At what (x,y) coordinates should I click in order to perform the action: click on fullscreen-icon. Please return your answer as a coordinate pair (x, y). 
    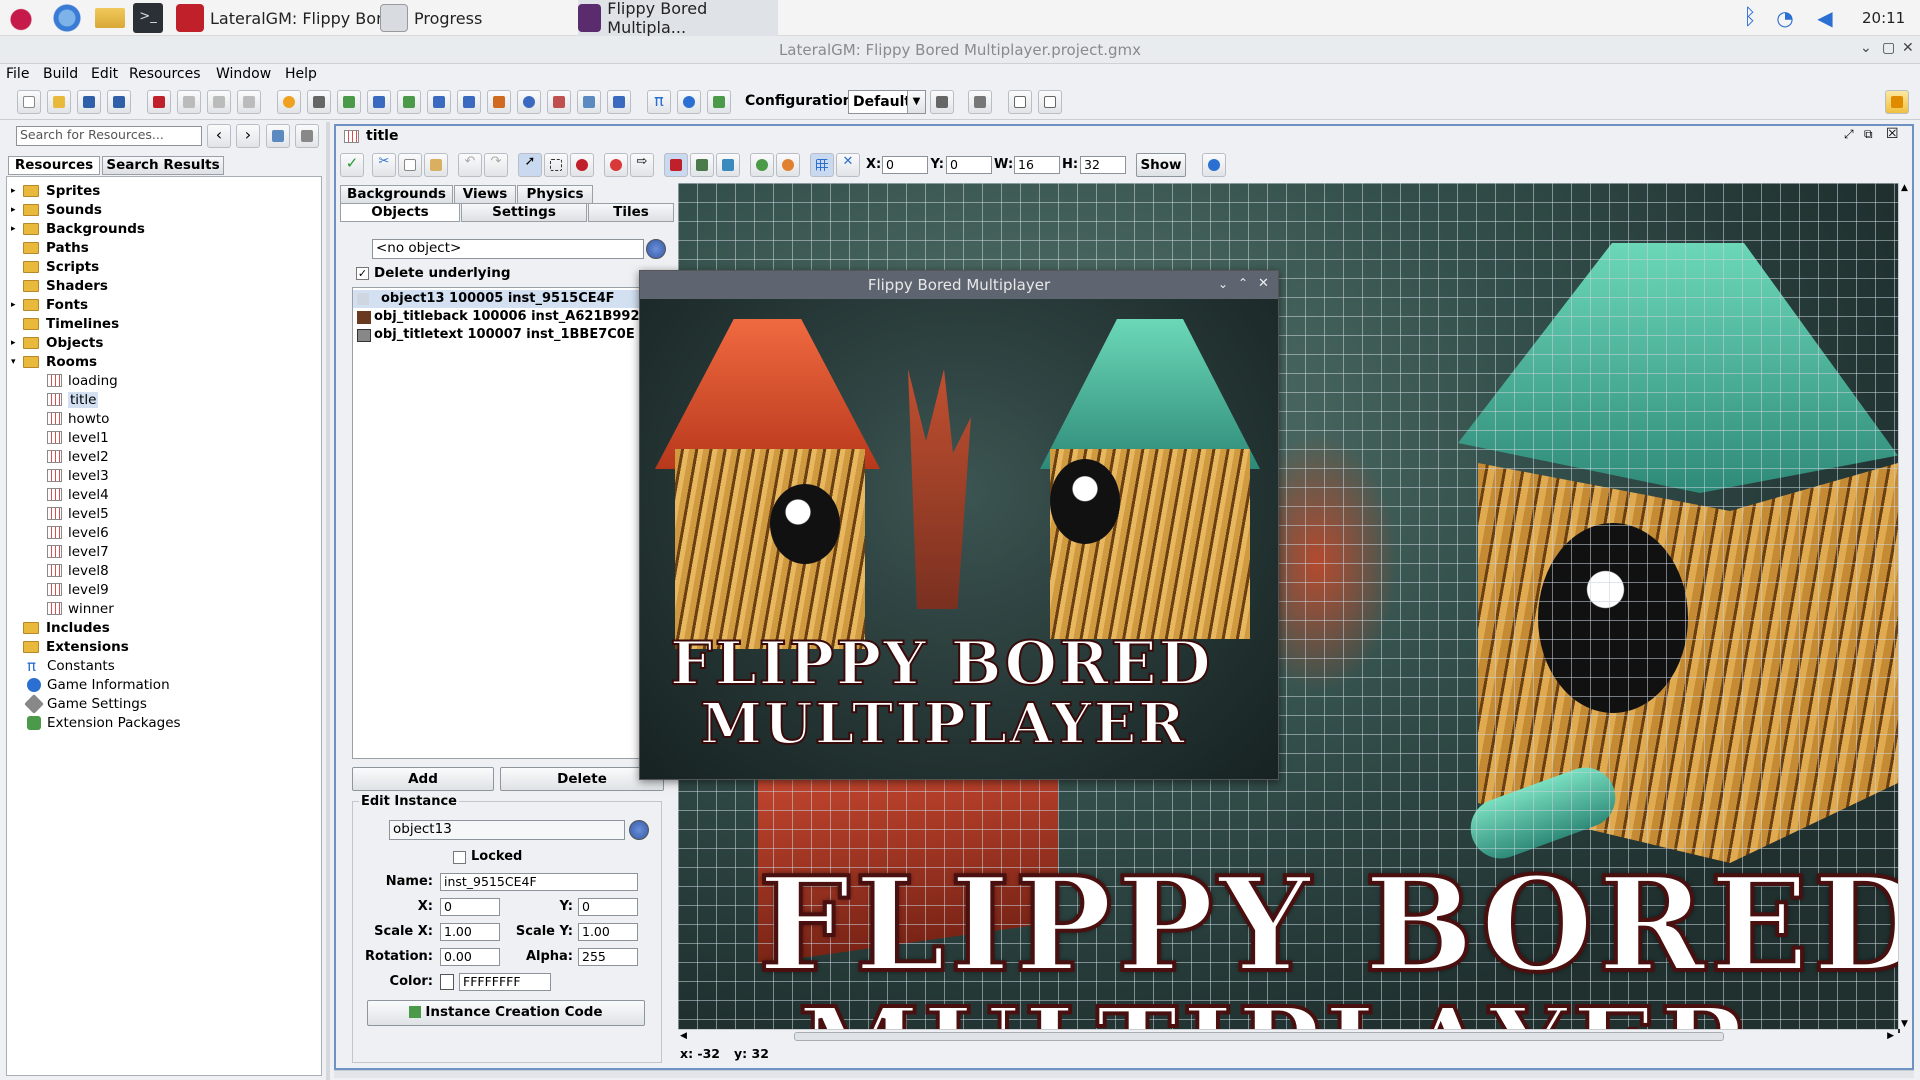
    Looking at the image, I should click on (1050, 102).